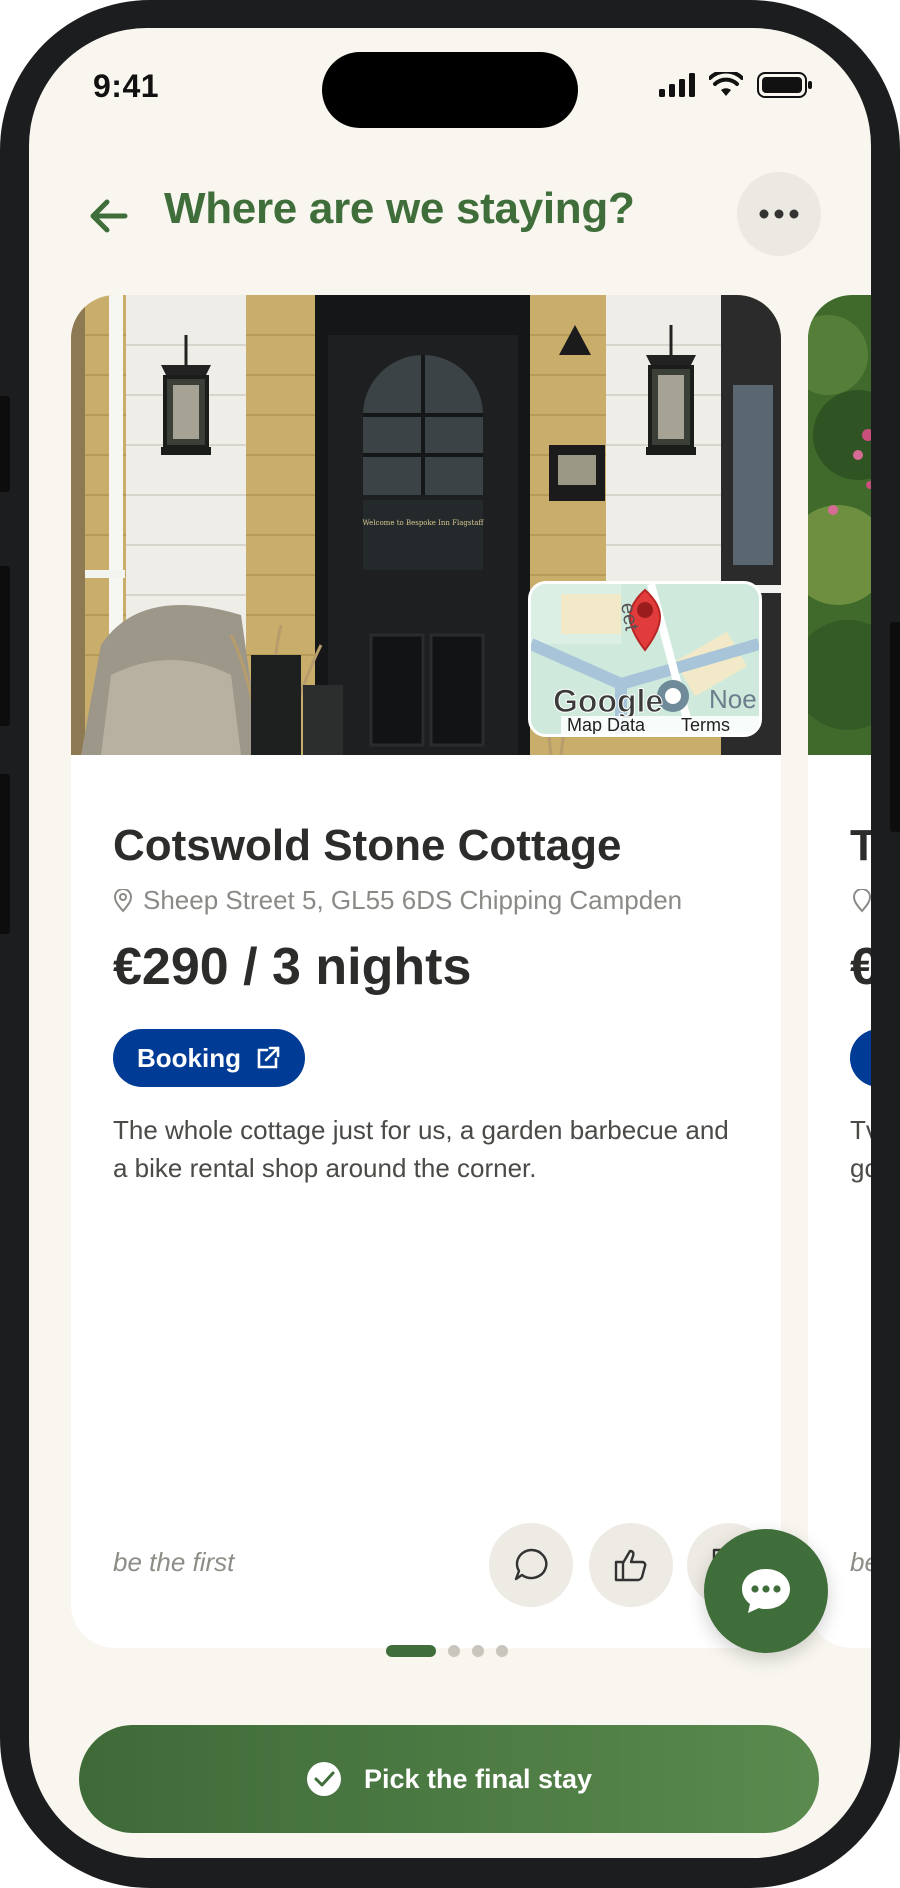 The height and width of the screenshot is (1888, 900). Describe the element at coordinates (399, 208) in the screenshot. I see `page-title: Where are we staying?` at that location.